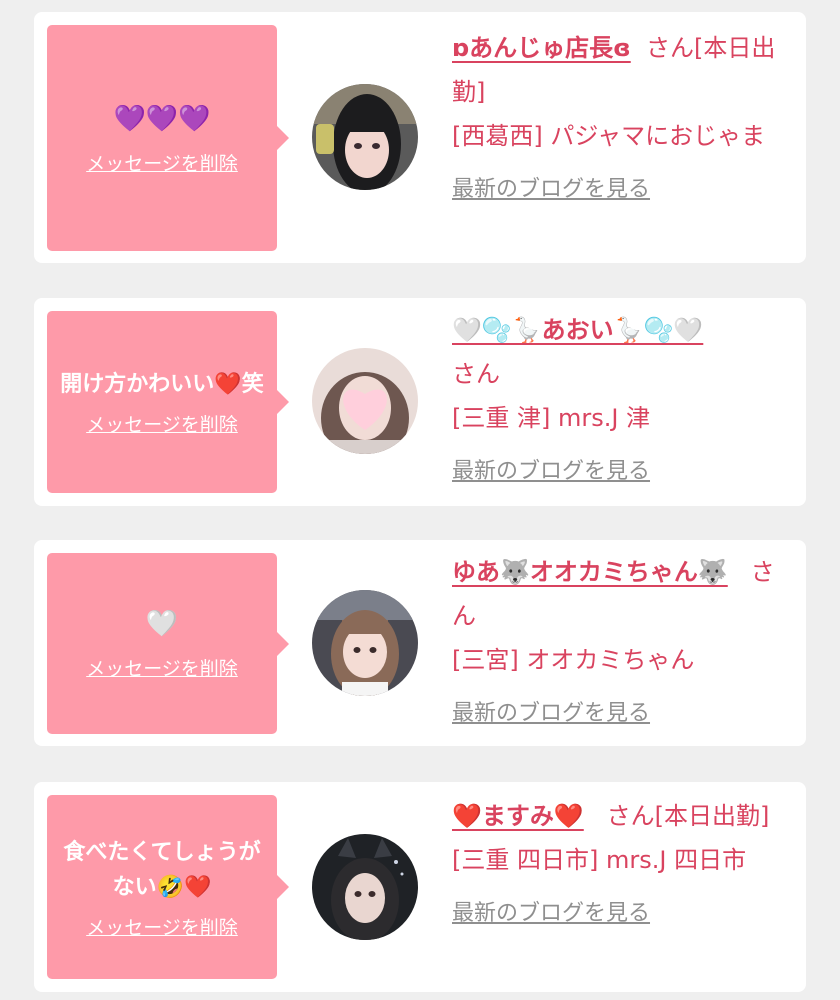 Image resolution: width=840 pixels, height=1000 pixels. Describe the element at coordinates (551, 418) in the screenshot. I see `shop-name: [三重 津] mrs.J 津` at that location.